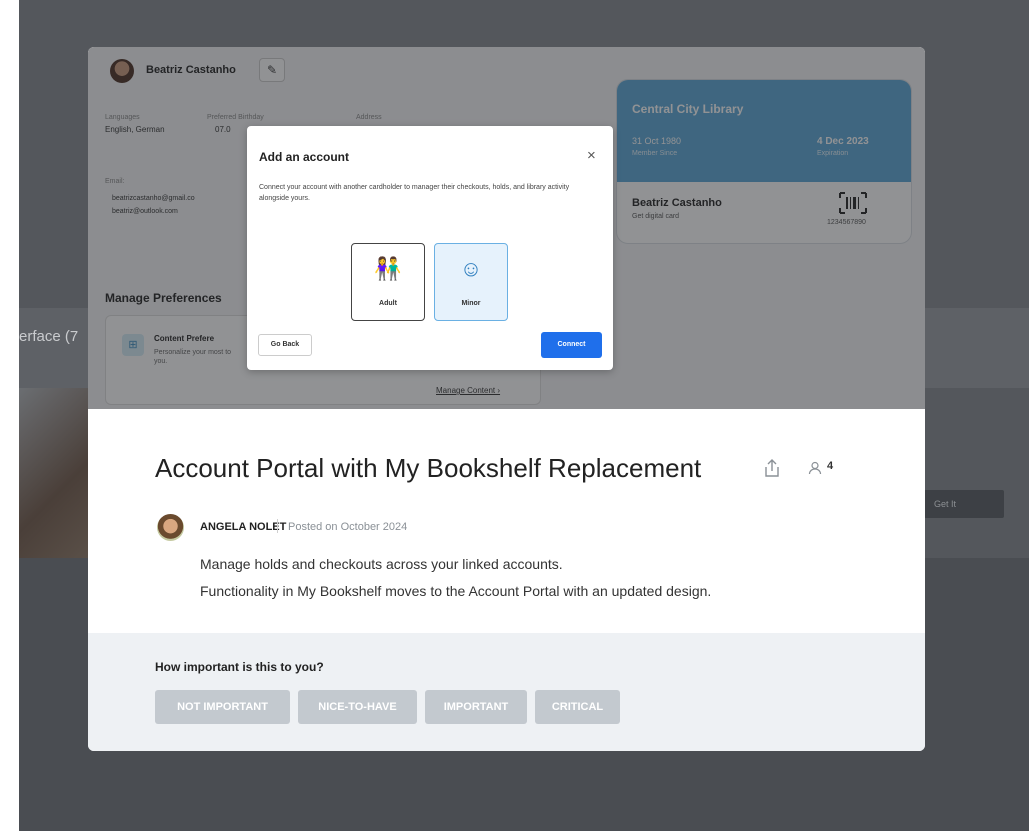 This screenshot has width=1029, height=831. Describe the element at coordinates (815, 468) in the screenshot. I see `person-icon` at that location.